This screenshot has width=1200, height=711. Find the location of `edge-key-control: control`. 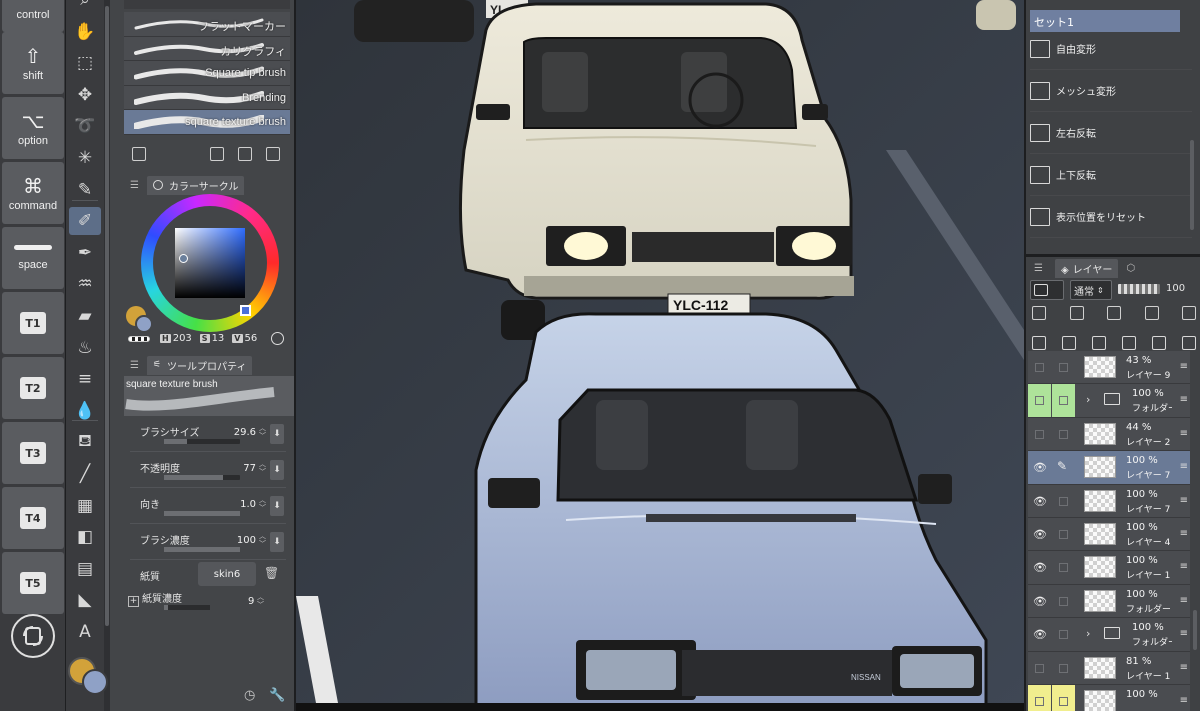

edge-key-control: control is located at coordinates (33, 16).